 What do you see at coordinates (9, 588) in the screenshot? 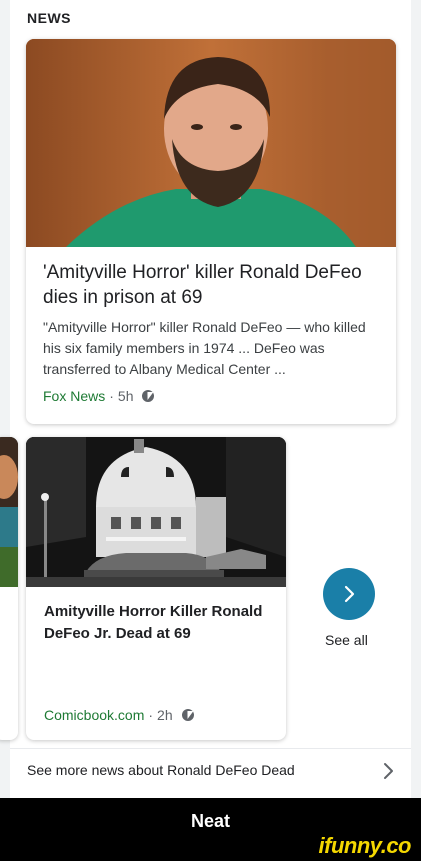
I see `news-card-previous` at bounding box center [9, 588].